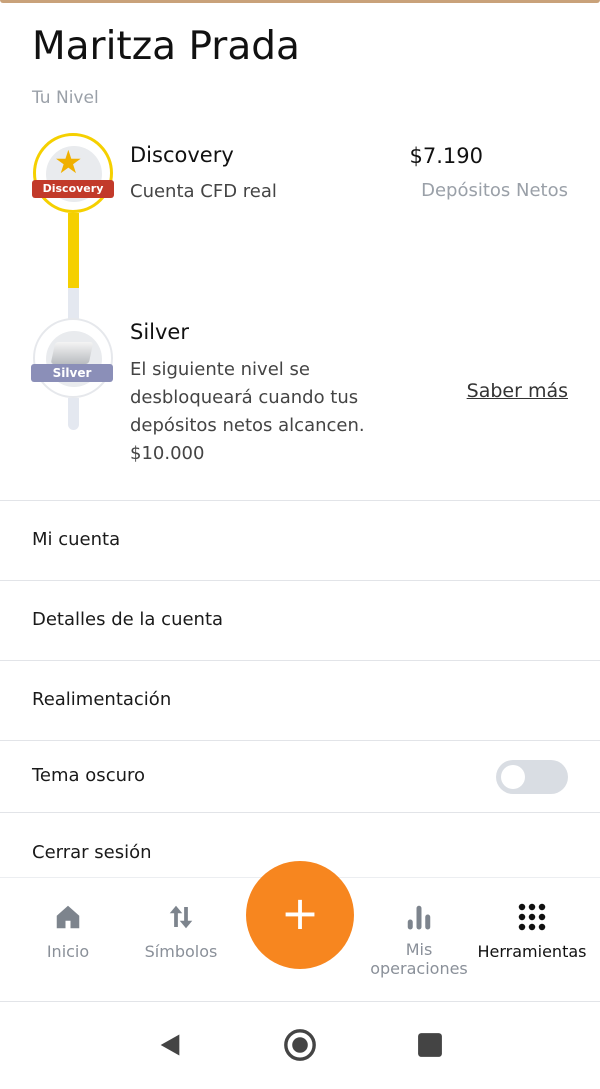 The height and width of the screenshot is (1089, 600). Describe the element at coordinates (73, 250) in the screenshot. I see `progress-connector-filled` at that location.